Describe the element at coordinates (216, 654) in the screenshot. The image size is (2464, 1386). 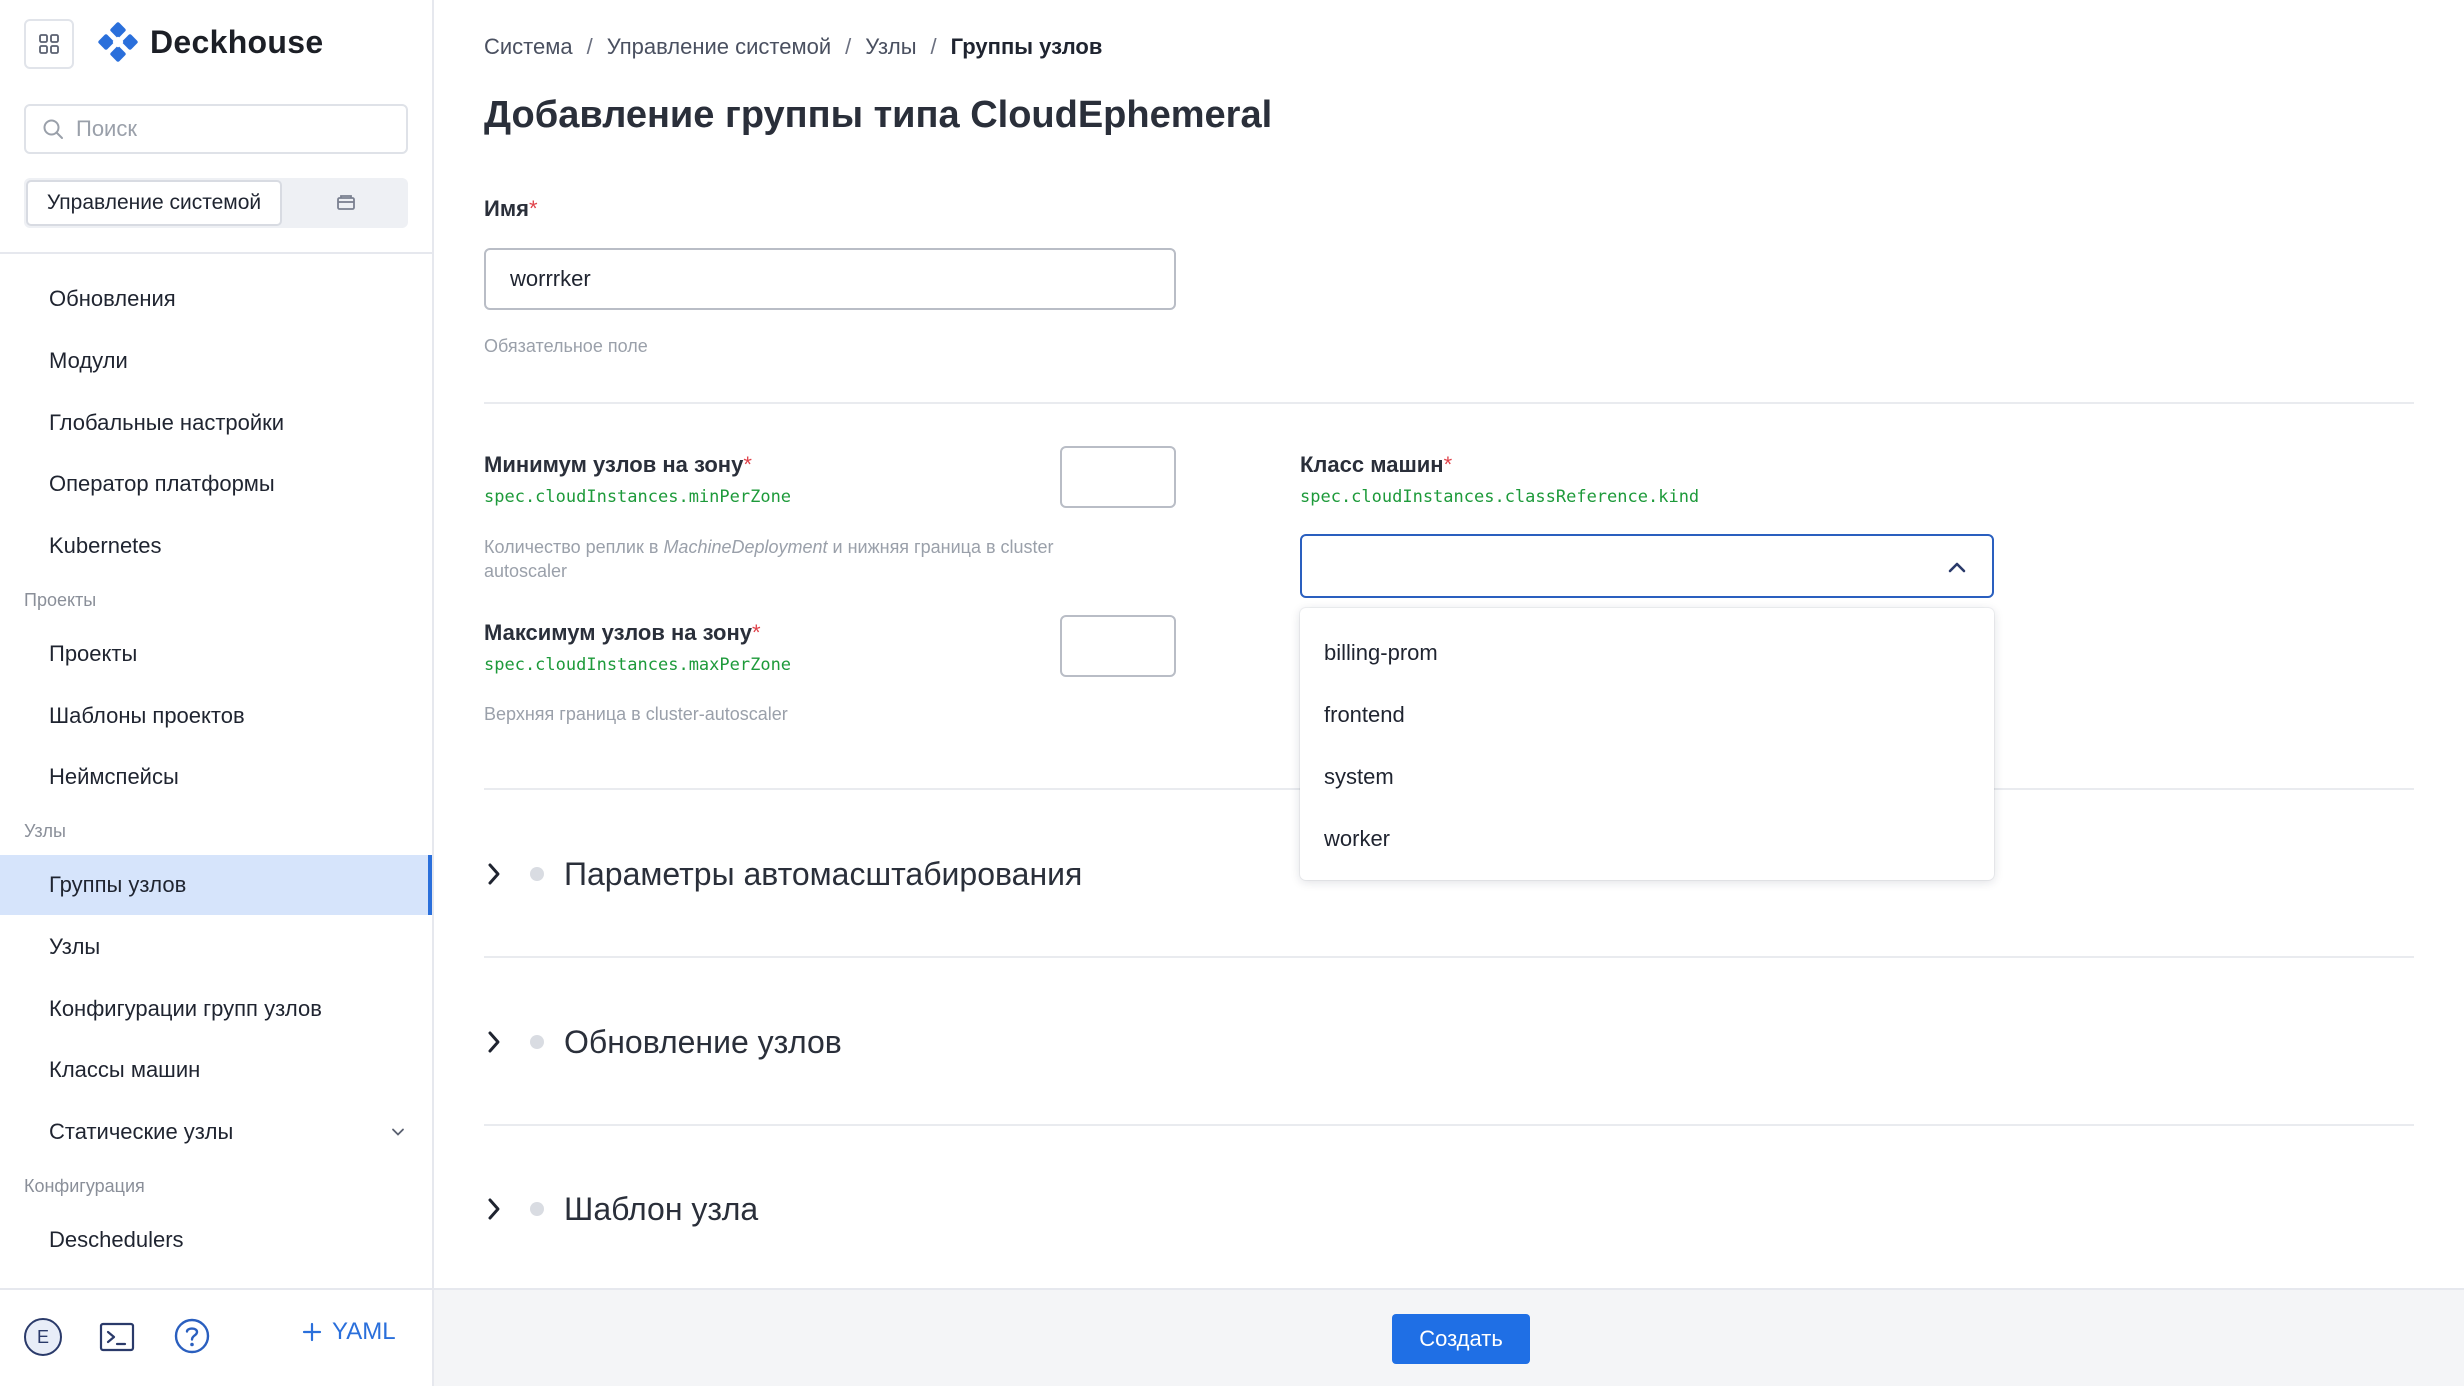
I see `sidebar-item-projects: Проекты` at that location.